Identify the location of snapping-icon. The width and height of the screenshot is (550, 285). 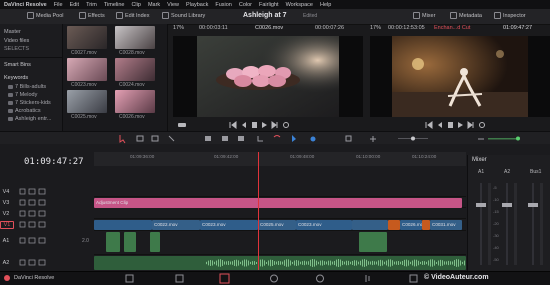
(260, 139).